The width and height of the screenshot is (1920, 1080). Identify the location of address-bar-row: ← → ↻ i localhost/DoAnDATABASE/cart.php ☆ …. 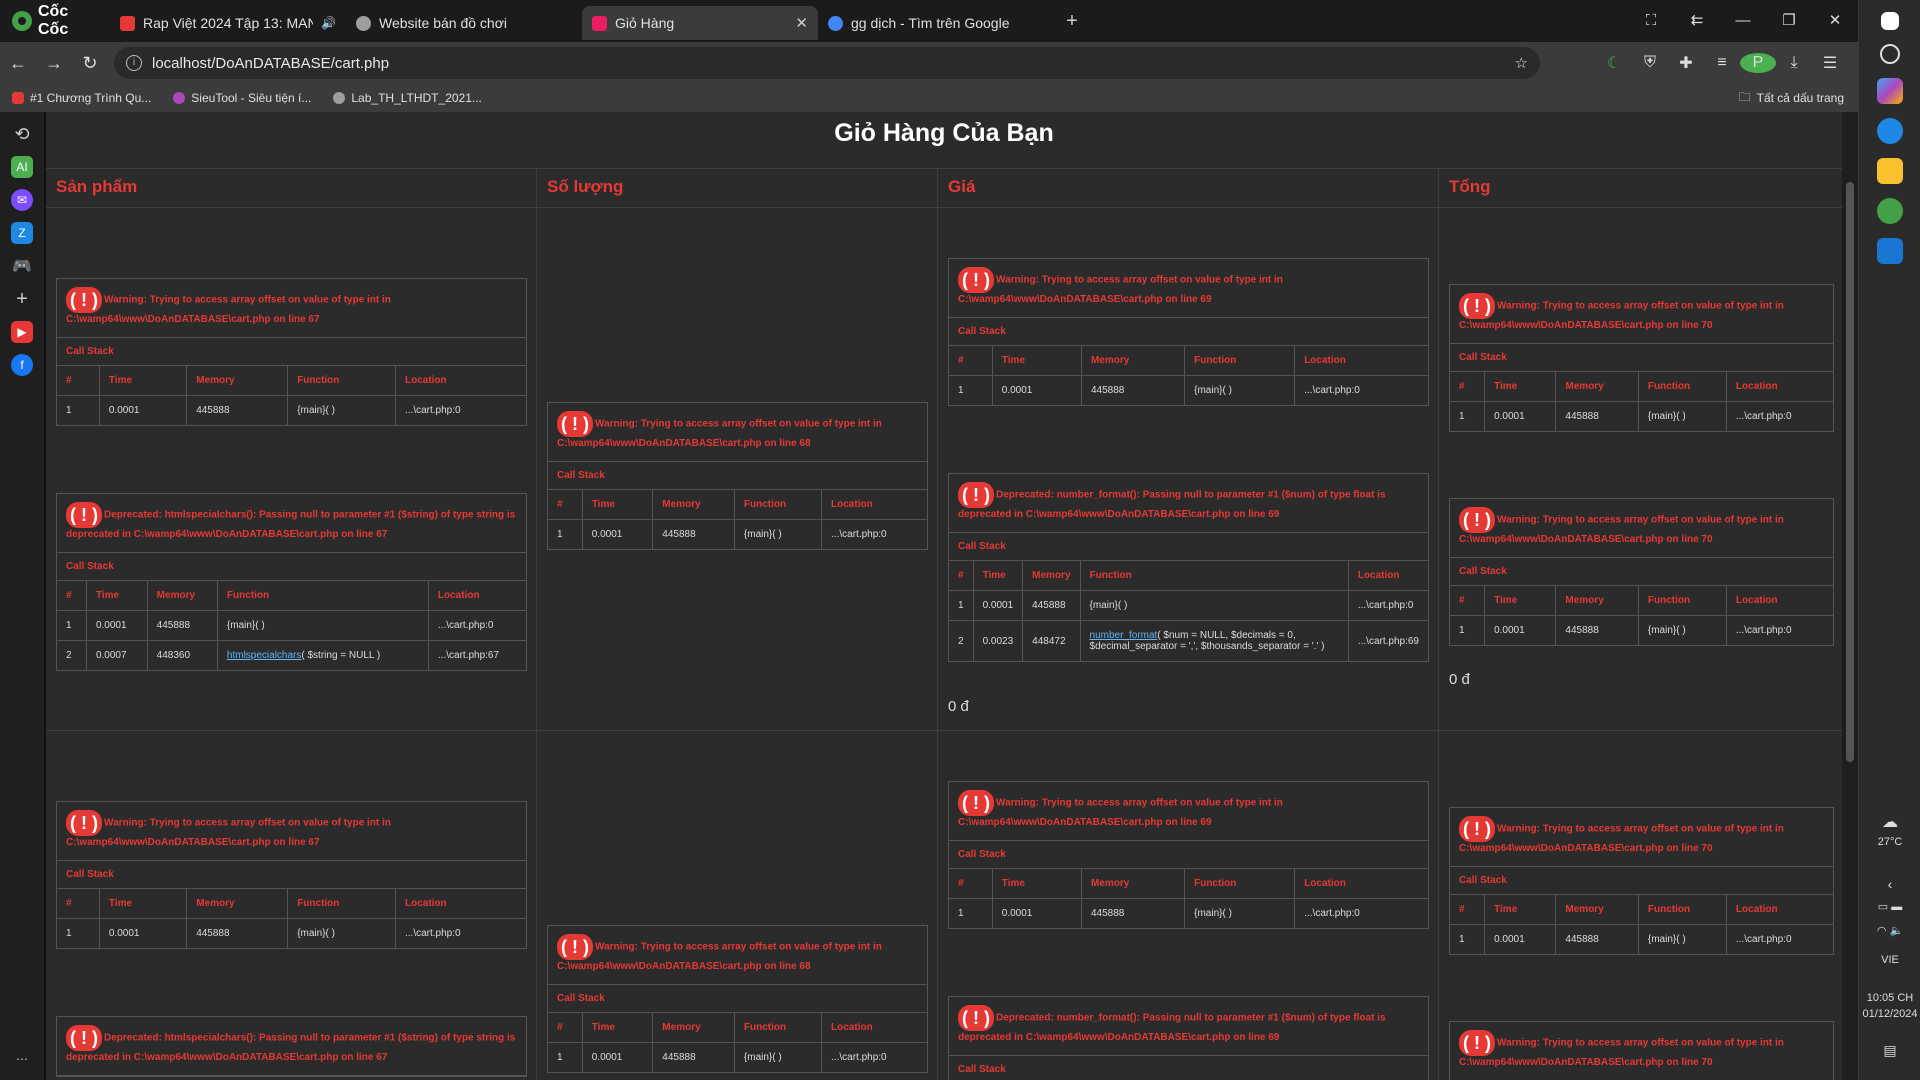
(929, 63).